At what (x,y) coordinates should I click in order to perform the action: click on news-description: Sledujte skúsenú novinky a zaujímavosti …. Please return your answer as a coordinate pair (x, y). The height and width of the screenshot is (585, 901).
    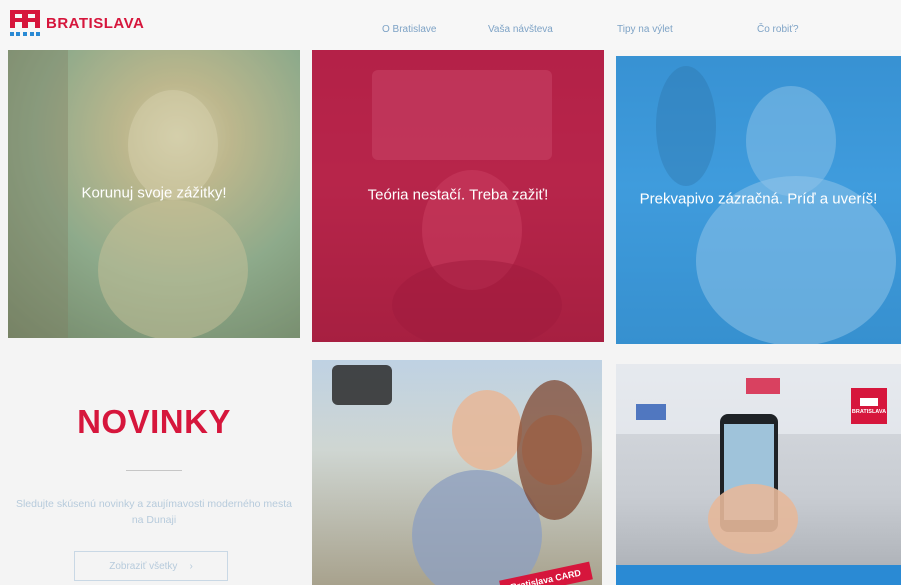
    Looking at the image, I should click on (154, 512).